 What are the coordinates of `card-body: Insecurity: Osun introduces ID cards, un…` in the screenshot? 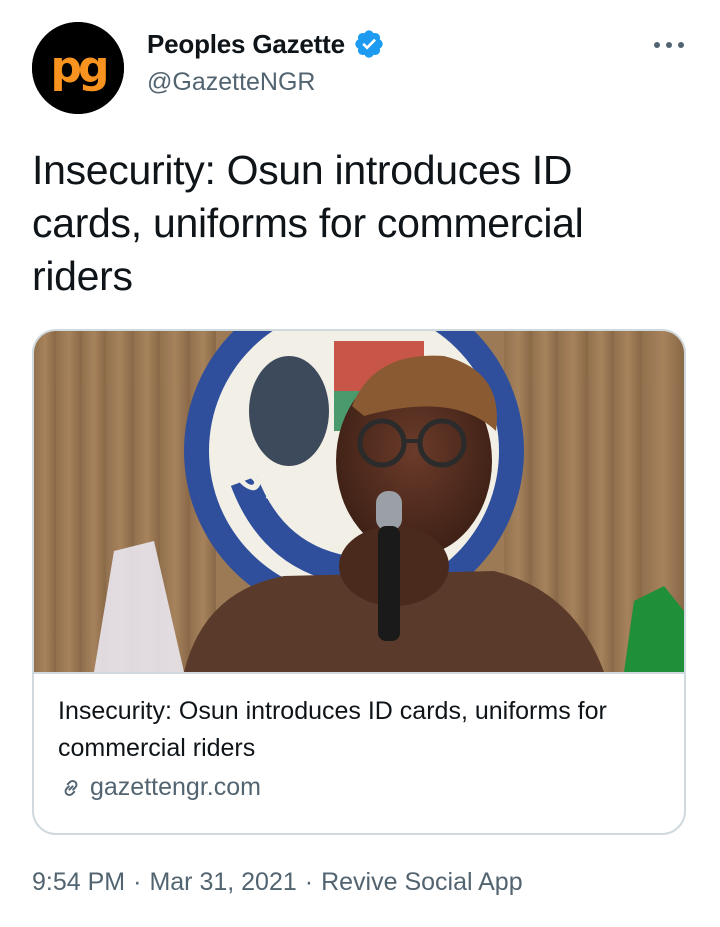 It's located at (358, 747).